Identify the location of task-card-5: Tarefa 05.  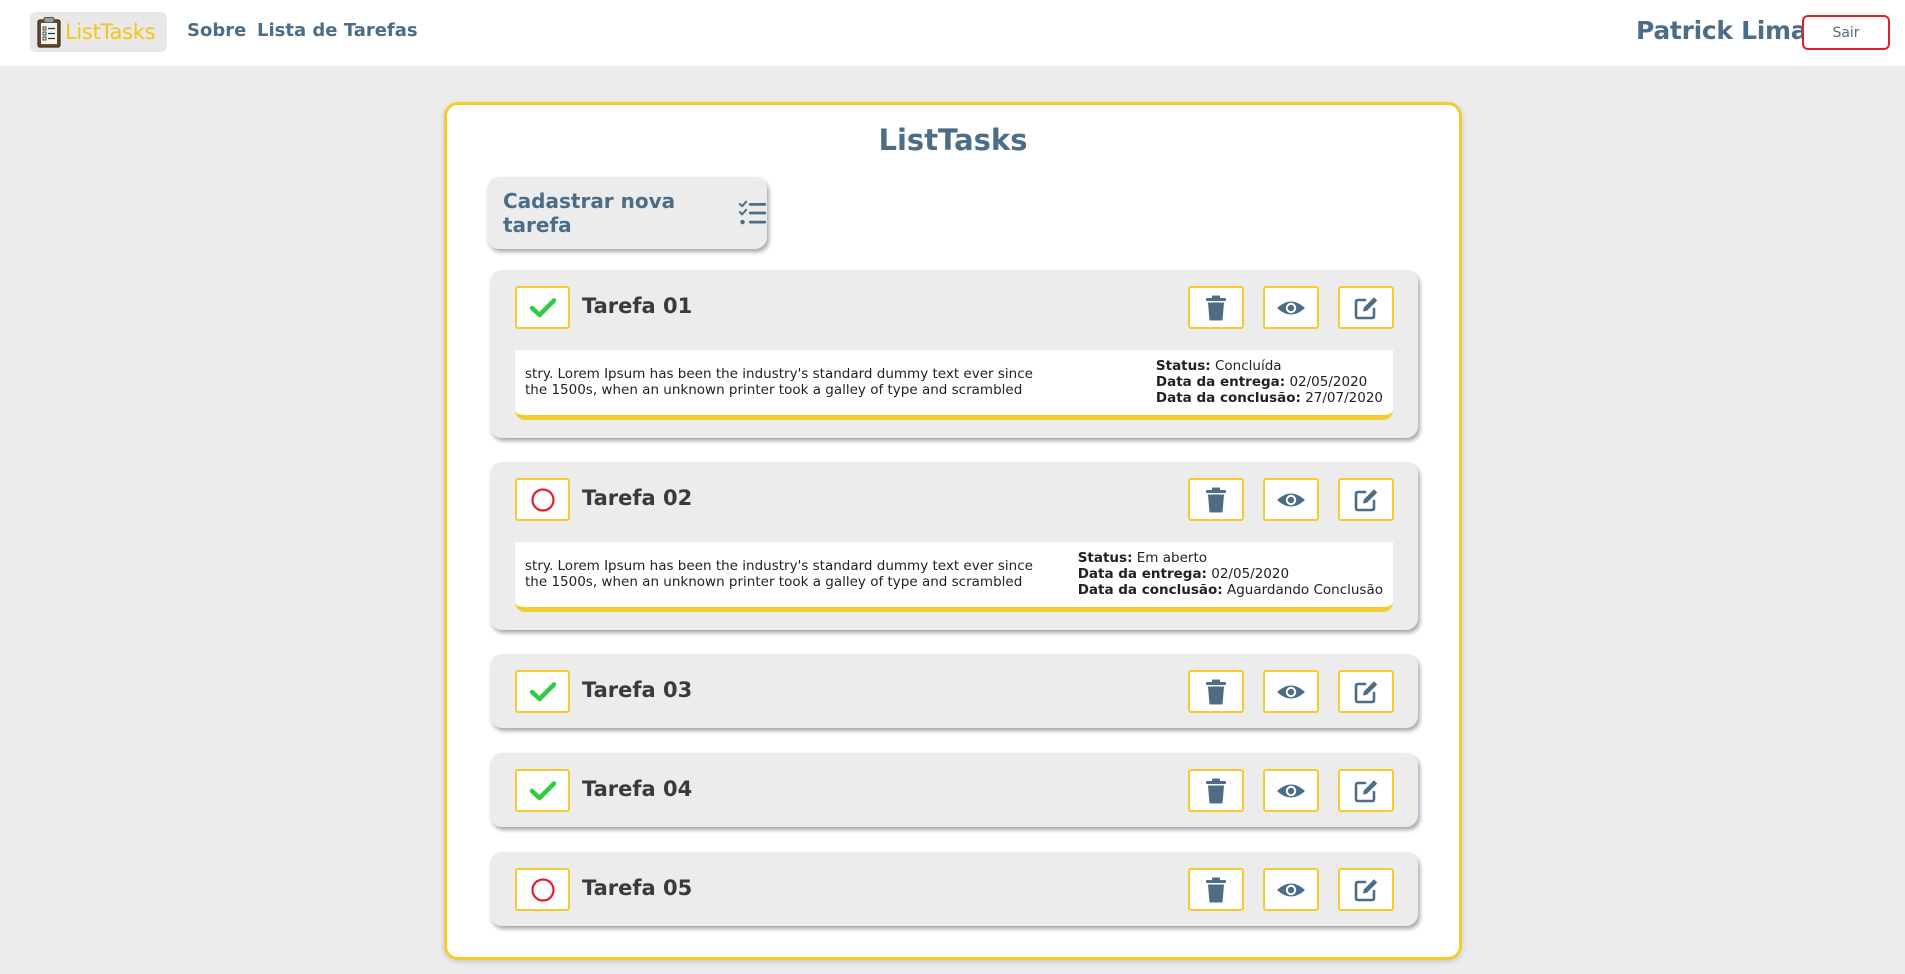
(954, 889).